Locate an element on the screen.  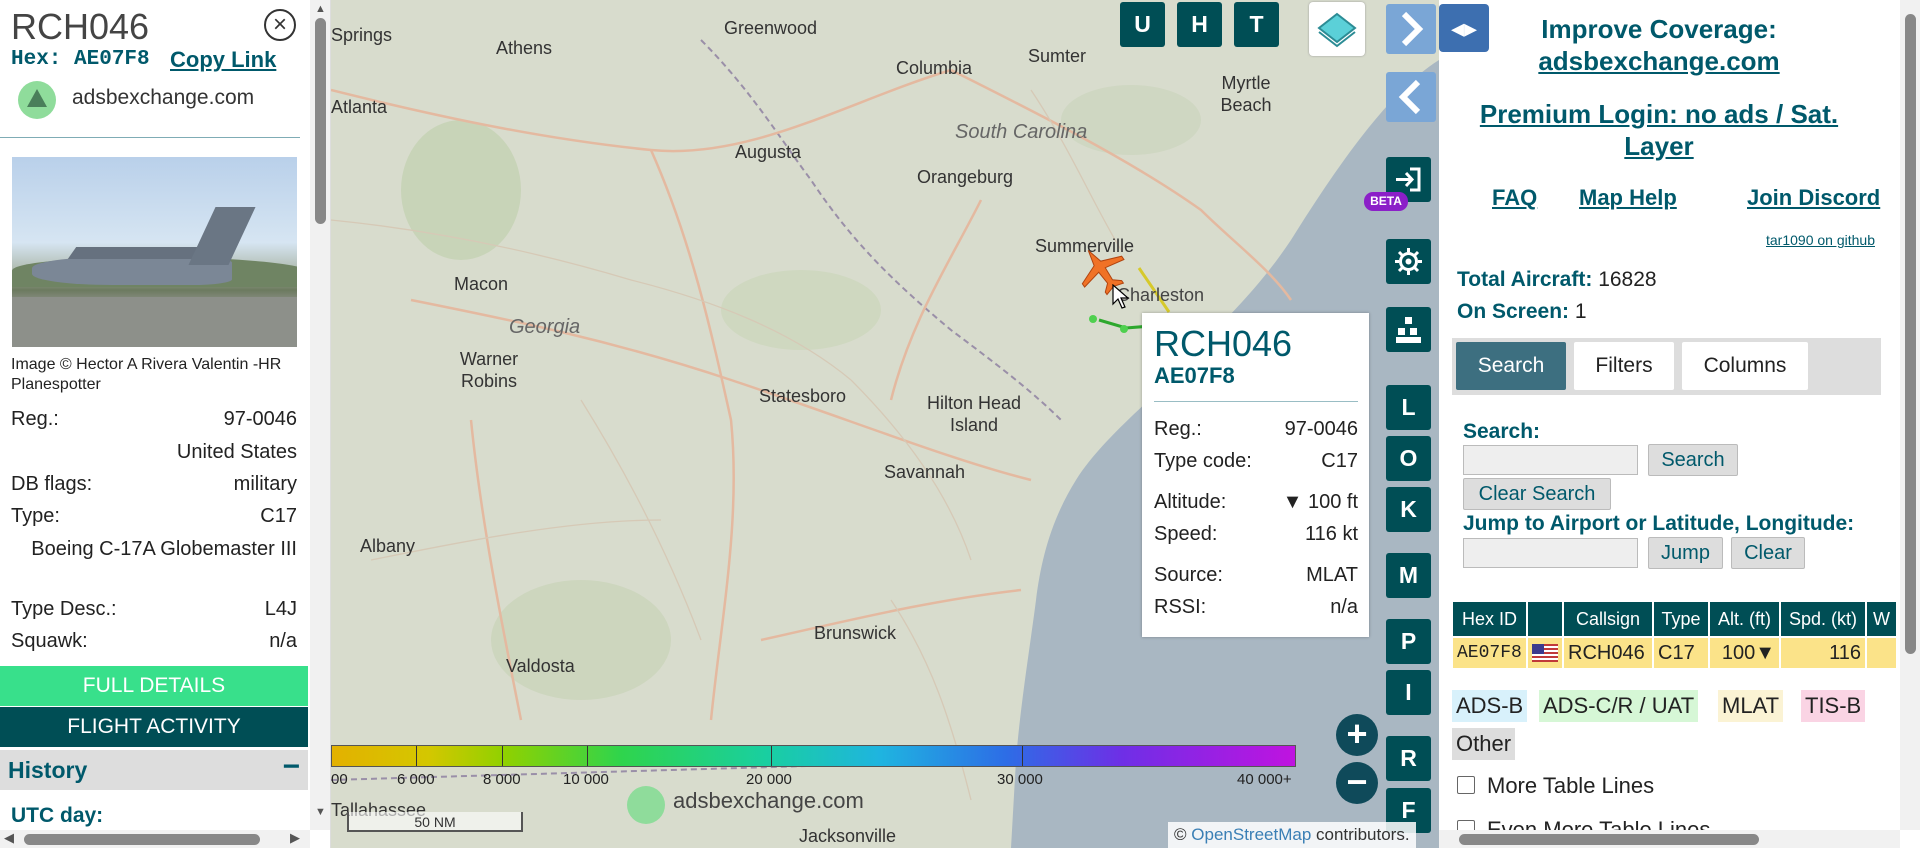
dbflags-label: DB flags: is located at coordinates (52, 484).